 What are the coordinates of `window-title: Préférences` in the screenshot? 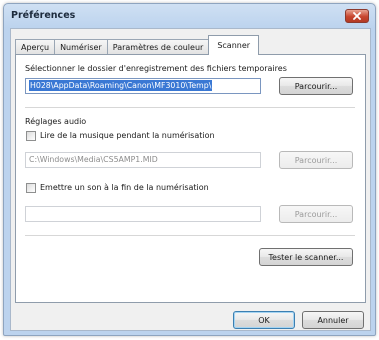 It's located at (43, 15).